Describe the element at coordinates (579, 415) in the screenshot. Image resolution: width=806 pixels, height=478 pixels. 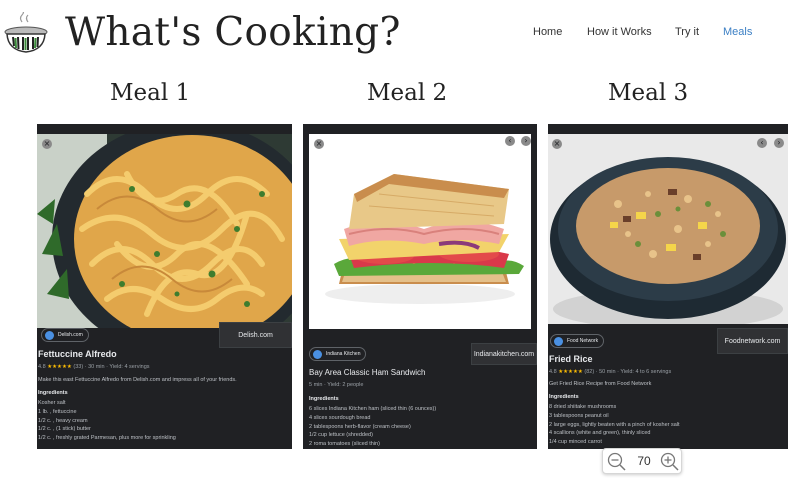
I see `ingredient-item: 3 tablespoons peanut oil` at that location.